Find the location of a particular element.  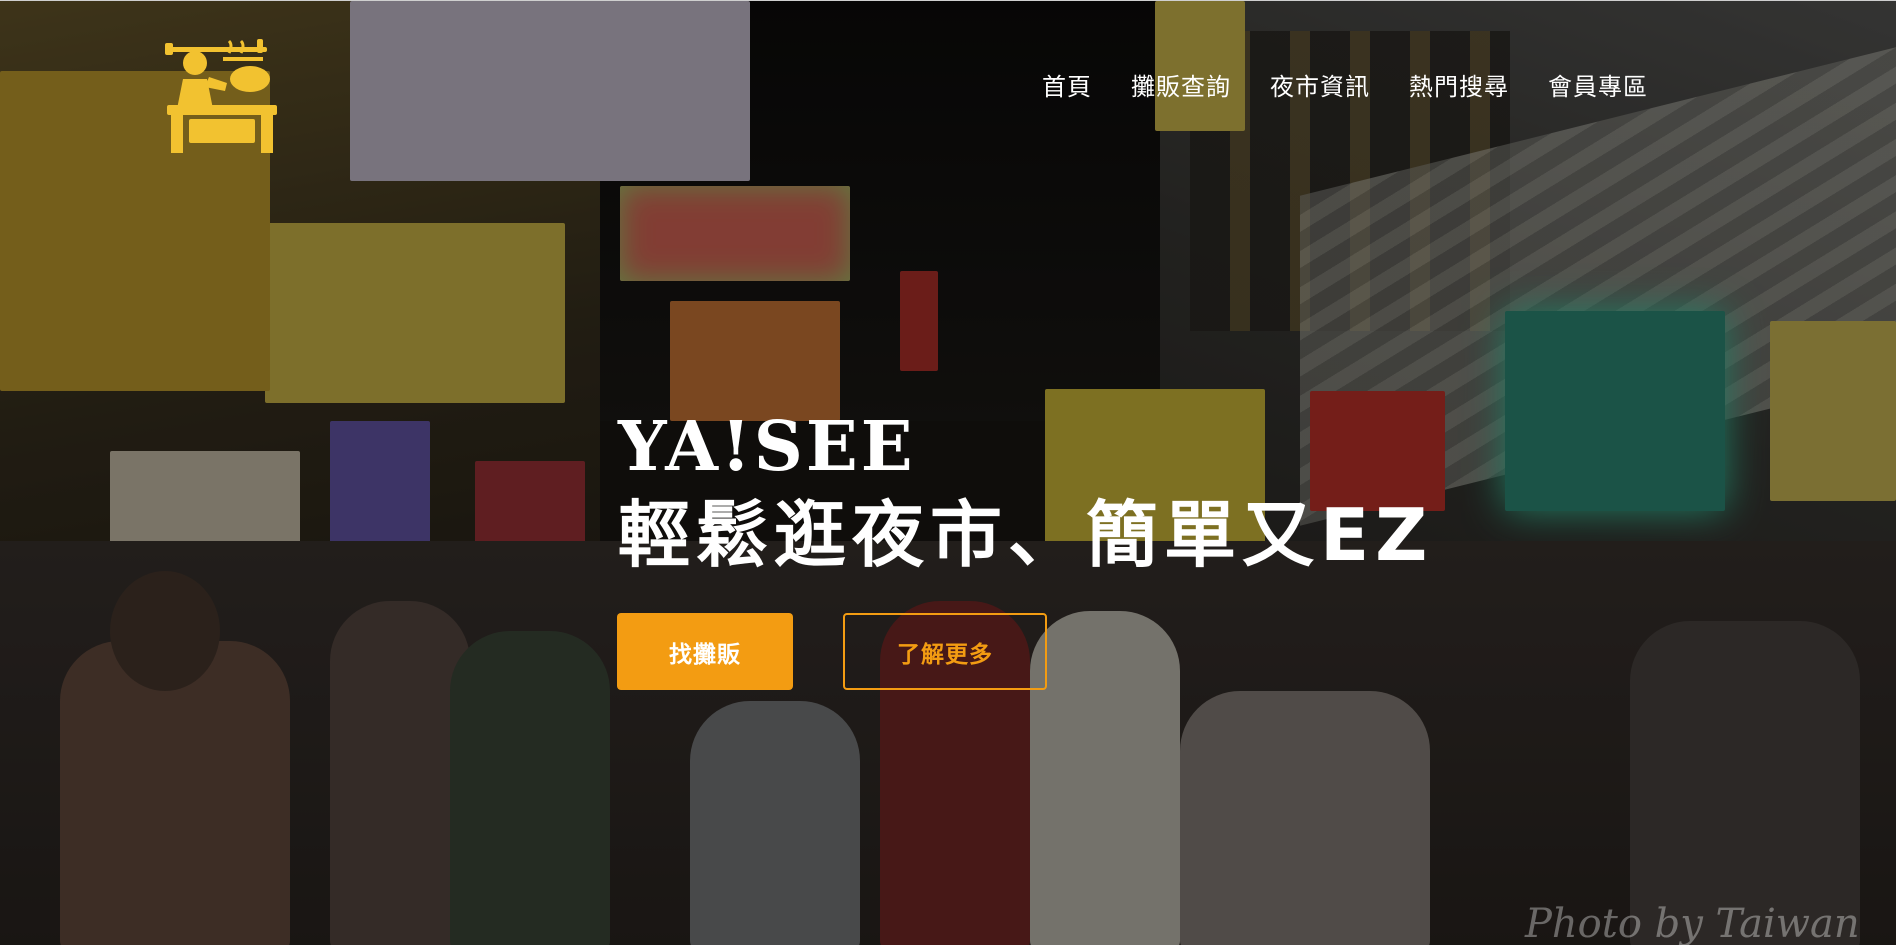

hero-tagline: 輕鬆逛夜市、簡單又EZ is located at coordinates (1026, 535).